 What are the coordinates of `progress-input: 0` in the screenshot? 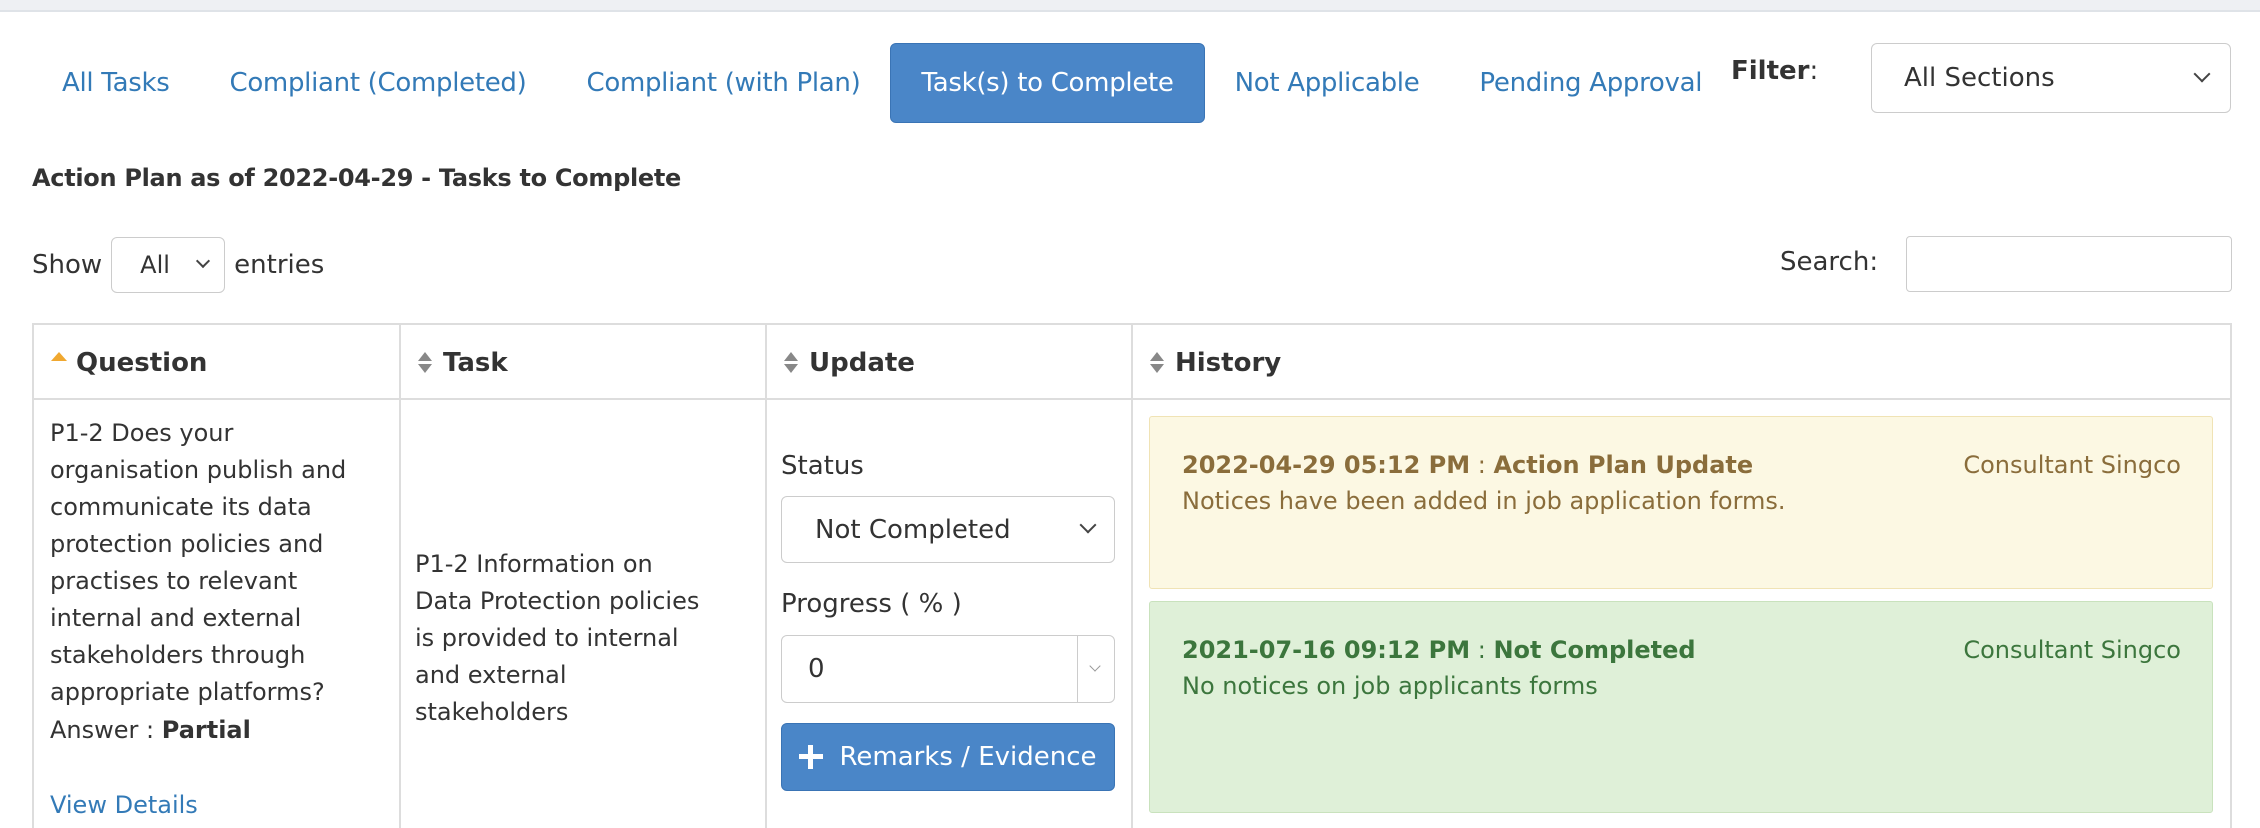 It's located at (948, 669).